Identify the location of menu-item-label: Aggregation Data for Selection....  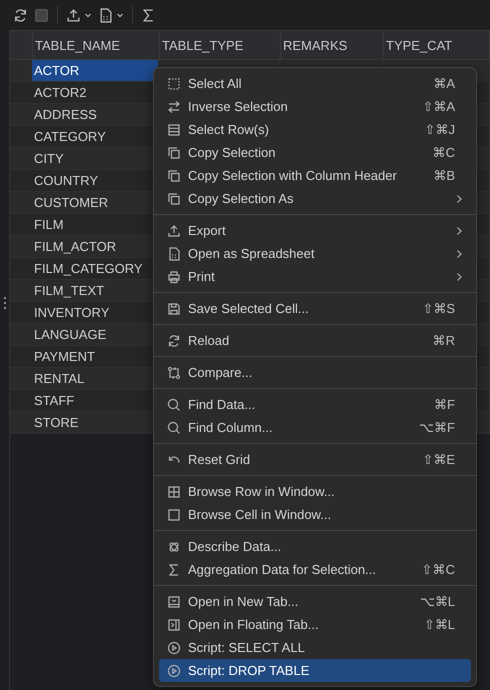
(282, 569).